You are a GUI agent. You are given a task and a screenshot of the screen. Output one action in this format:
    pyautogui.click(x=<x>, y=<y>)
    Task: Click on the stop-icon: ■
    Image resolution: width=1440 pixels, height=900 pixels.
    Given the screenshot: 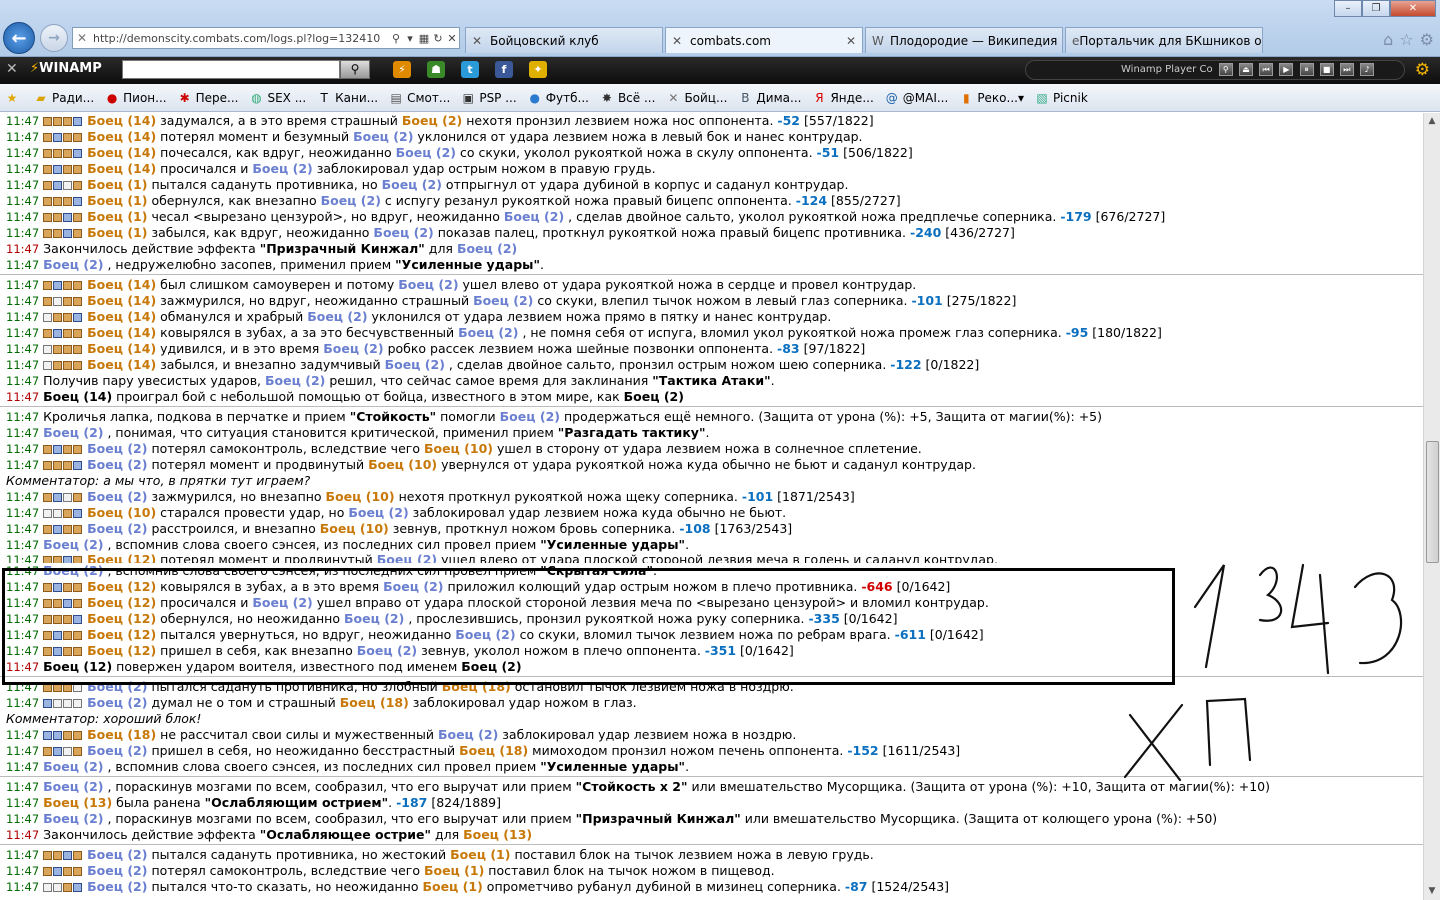 What is the action you would take?
    pyautogui.click(x=1326, y=69)
    